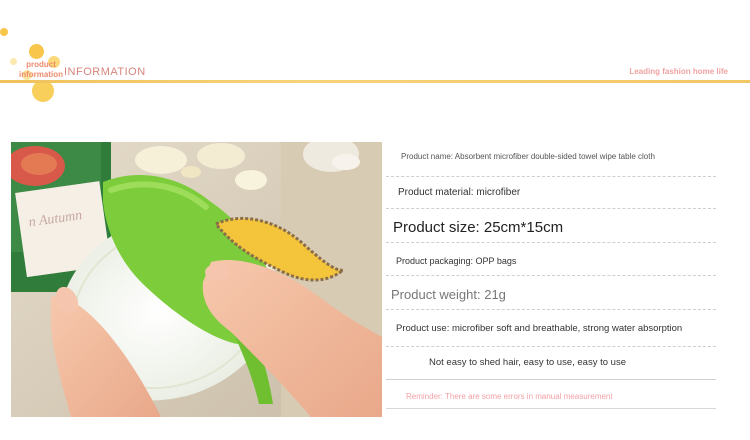 This screenshot has width=750, height=440. Describe the element at coordinates (375, 81) in the screenshot. I see `header-divider` at that location.